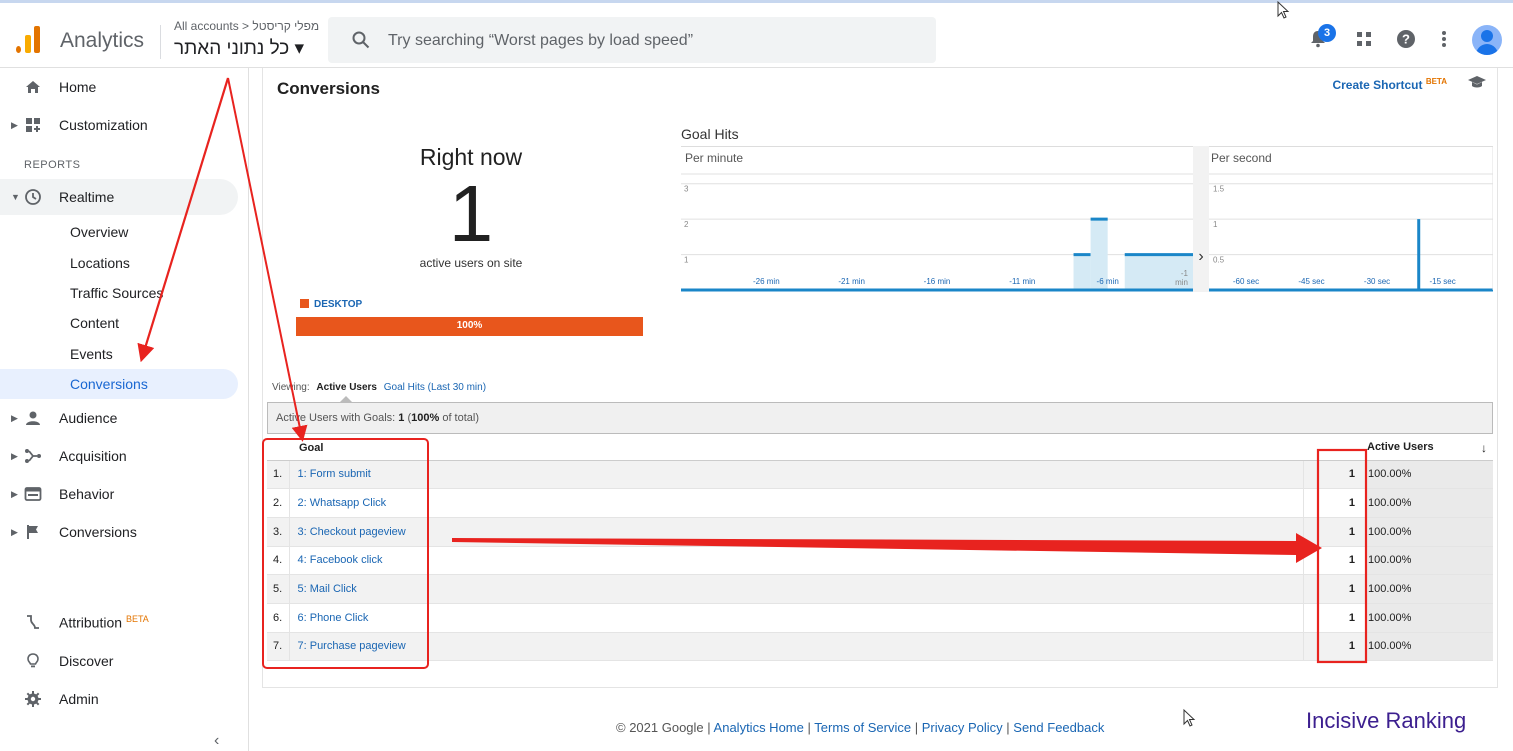  What do you see at coordinates (119, 197) in the screenshot?
I see `sidebar-item-realtime: ▼ Realtime` at bounding box center [119, 197].